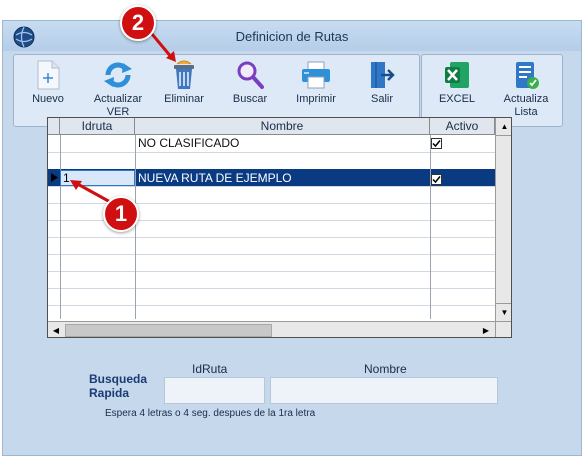 This screenshot has height=459, width=585. Describe the element at coordinates (118, 379) in the screenshot. I see `busqueda-label: Busqueda` at that location.